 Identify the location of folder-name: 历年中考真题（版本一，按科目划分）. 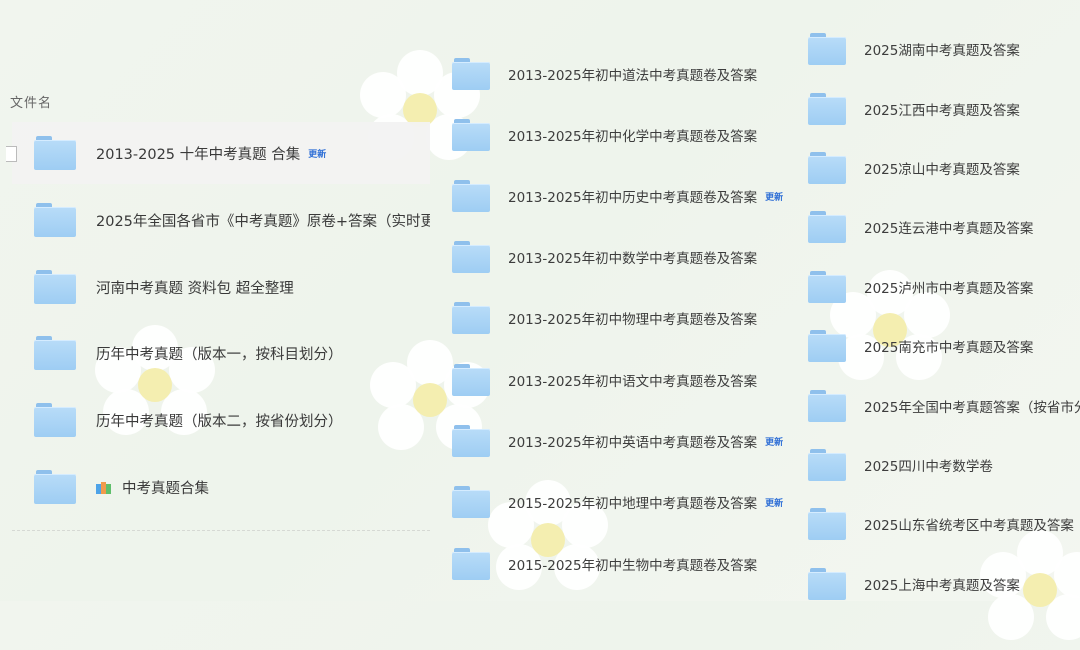
(219, 354).